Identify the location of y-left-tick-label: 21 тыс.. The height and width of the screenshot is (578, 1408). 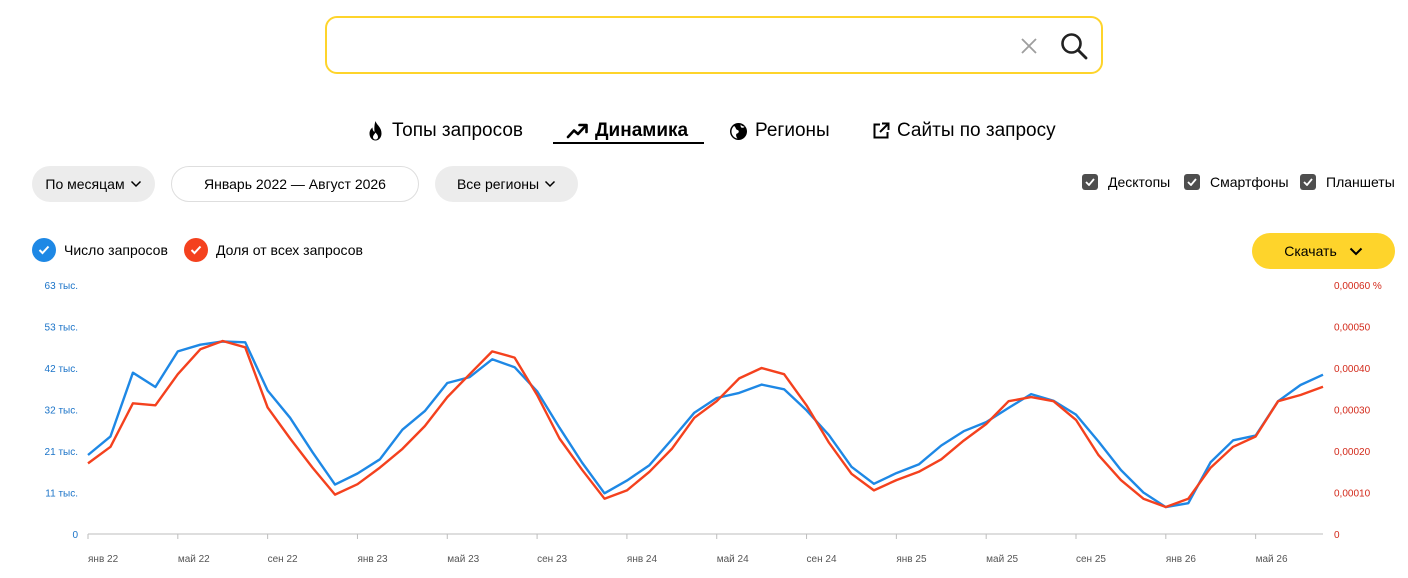
(61, 452).